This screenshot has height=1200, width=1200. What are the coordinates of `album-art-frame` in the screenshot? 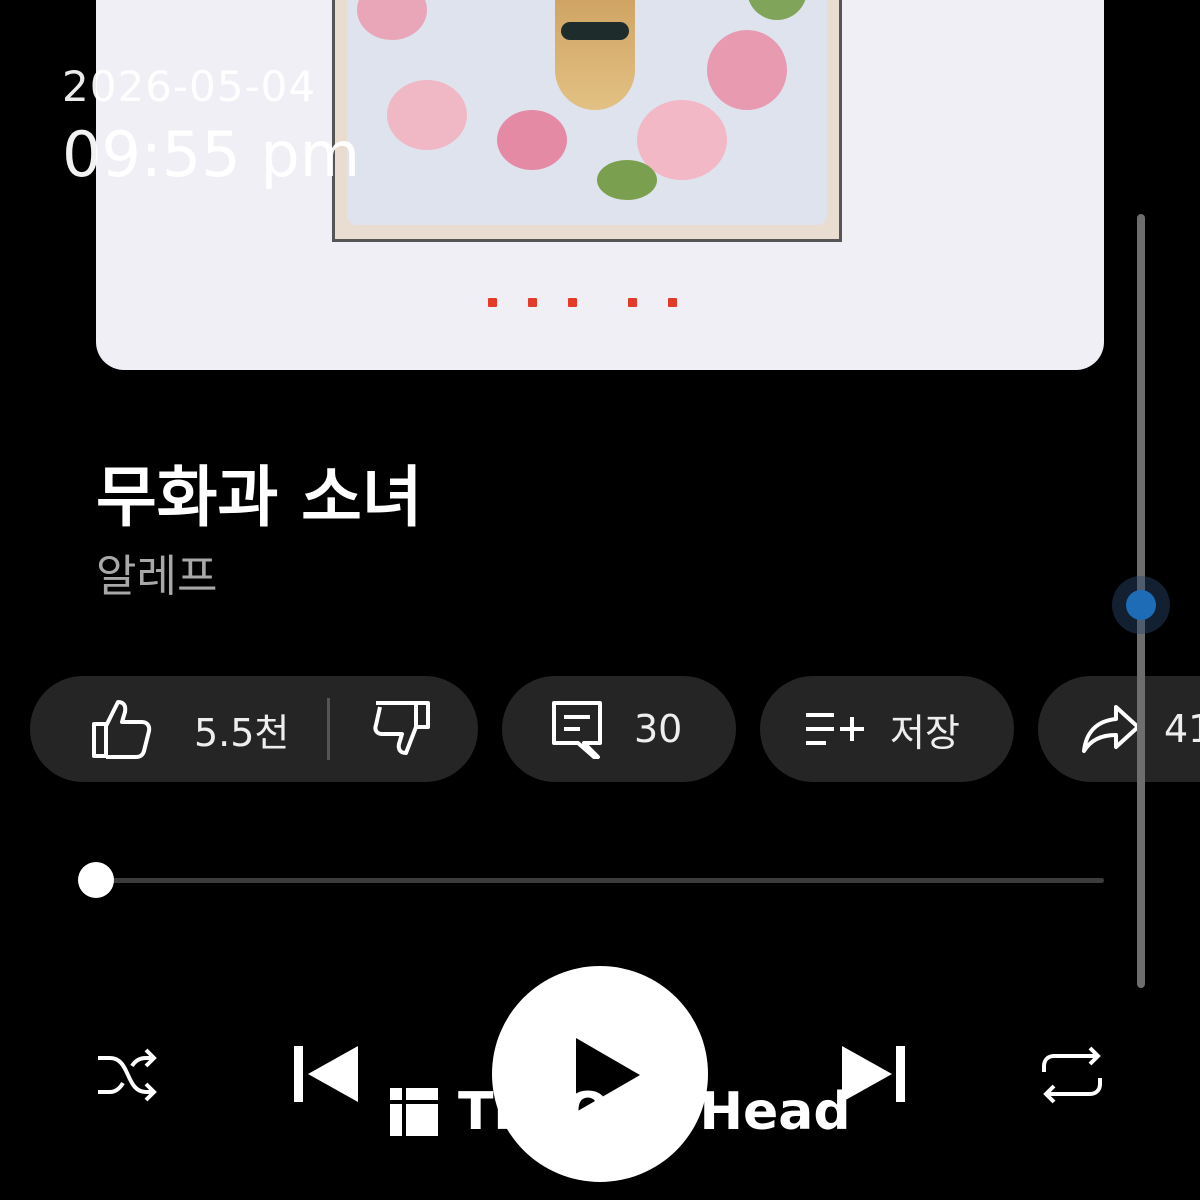 It's located at (587, 121).